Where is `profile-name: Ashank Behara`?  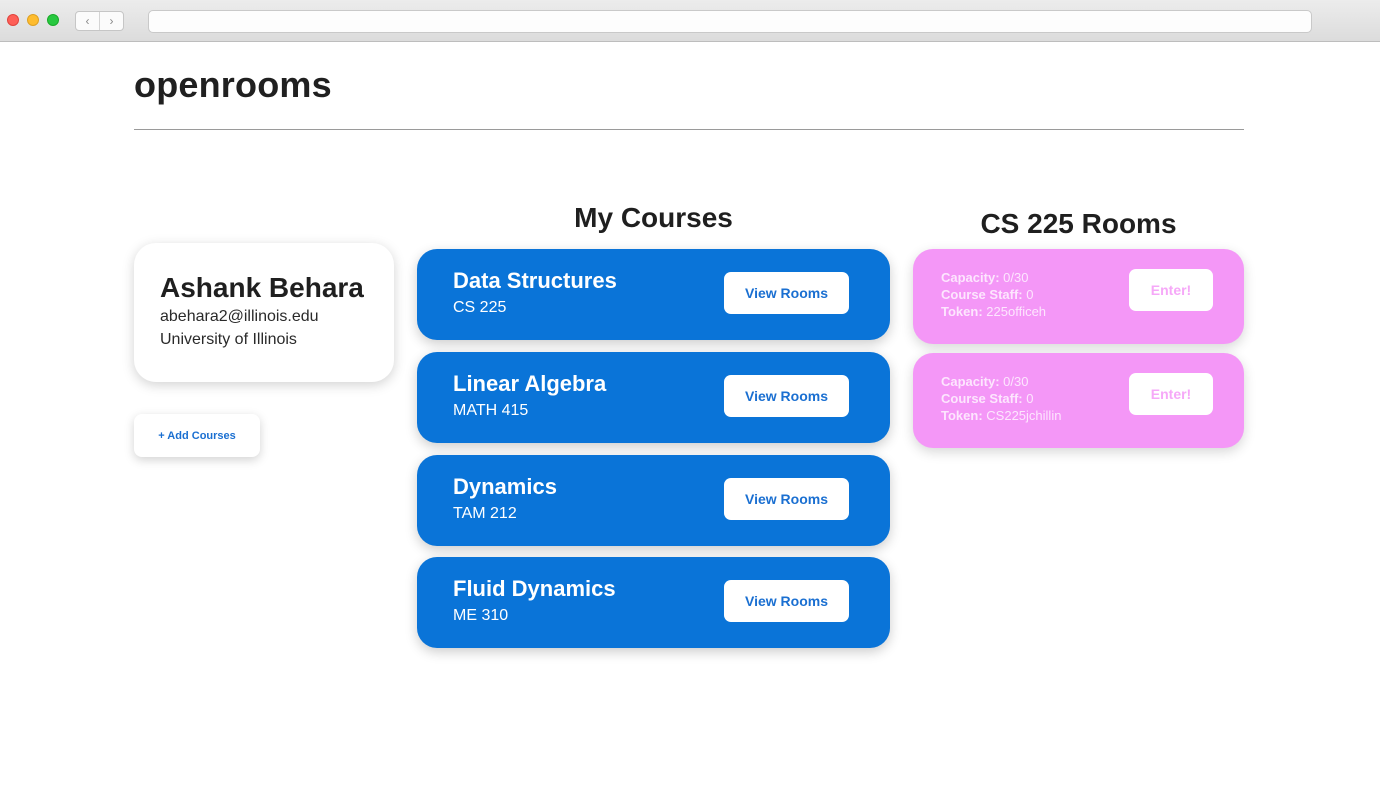
profile-name: Ashank Behara is located at coordinates (262, 287).